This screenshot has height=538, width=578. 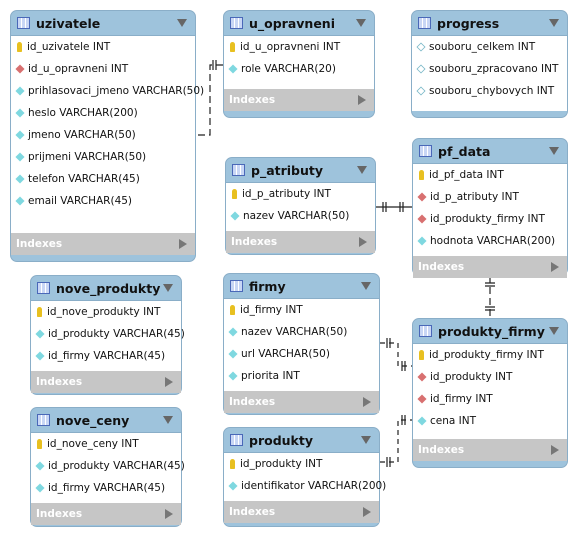 What do you see at coordinates (489, 23) in the screenshot?
I see `table-header: progress` at bounding box center [489, 23].